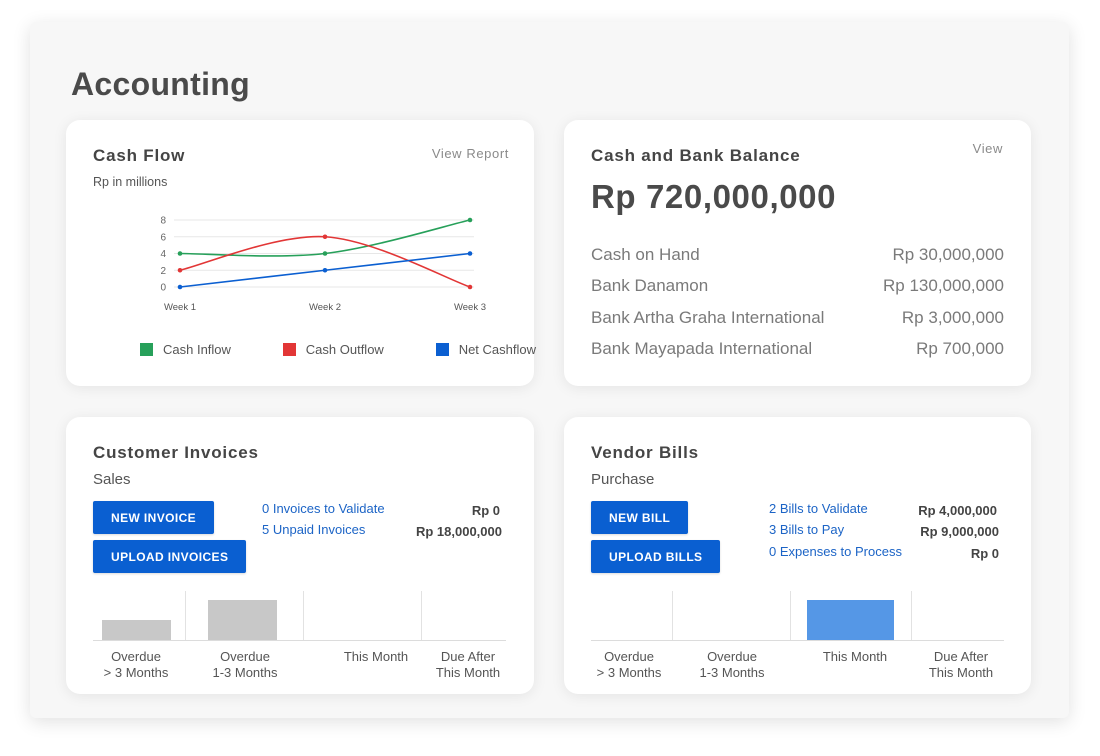 The height and width of the screenshot is (756, 1100). I want to click on bills-to-validate-link: 2 Bills to Validate, so click(818, 508).